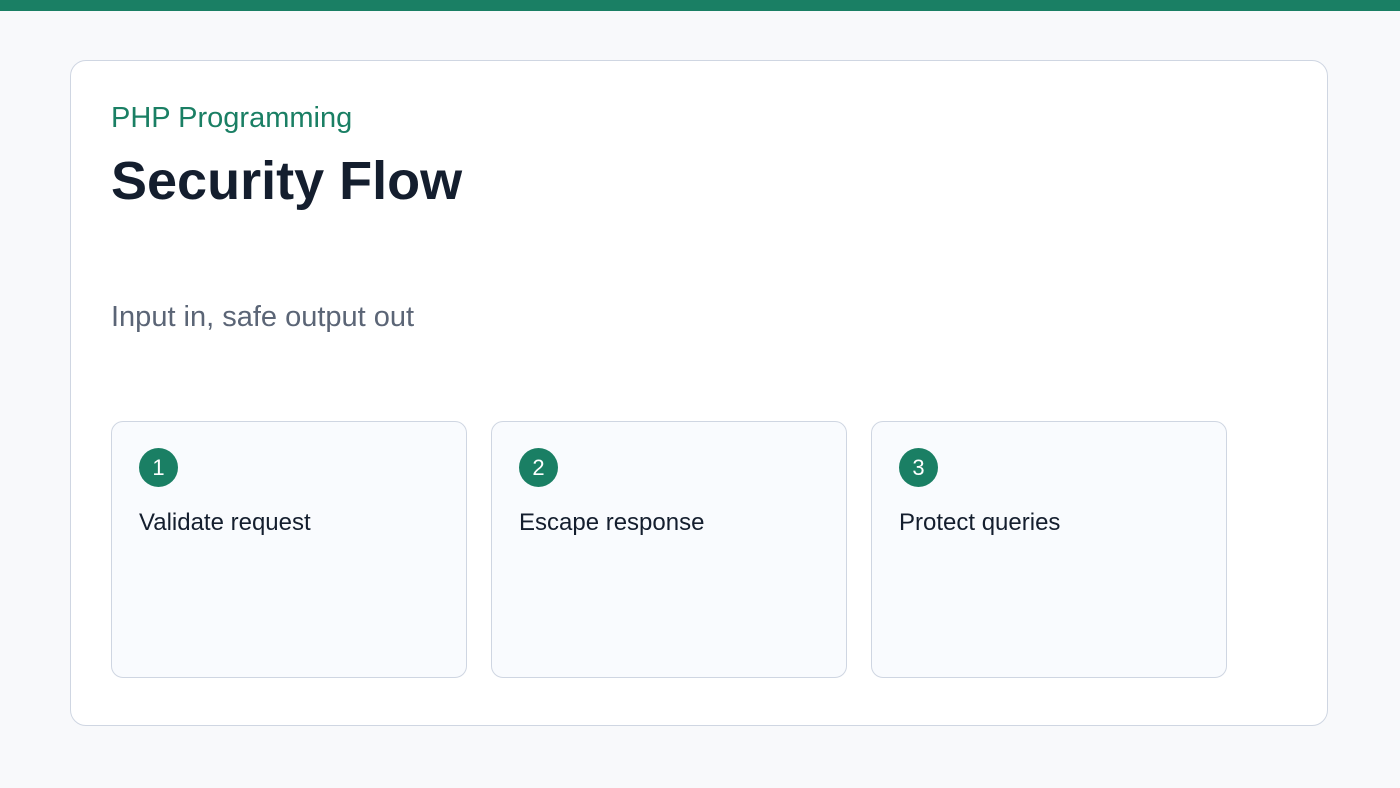  What do you see at coordinates (538, 467) in the screenshot?
I see `step-number-badge: 2` at bounding box center [538, 467].